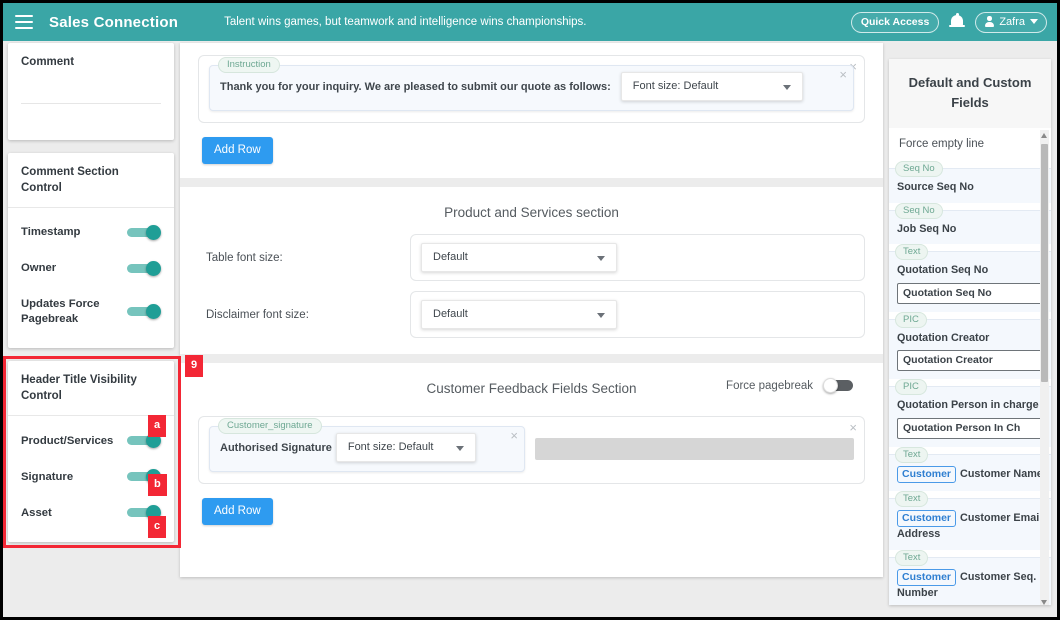  What do you see at coordinates (927, 474) in the screenshot?
I see `field-source-chip: Customer` at bounding box center [927, 474].